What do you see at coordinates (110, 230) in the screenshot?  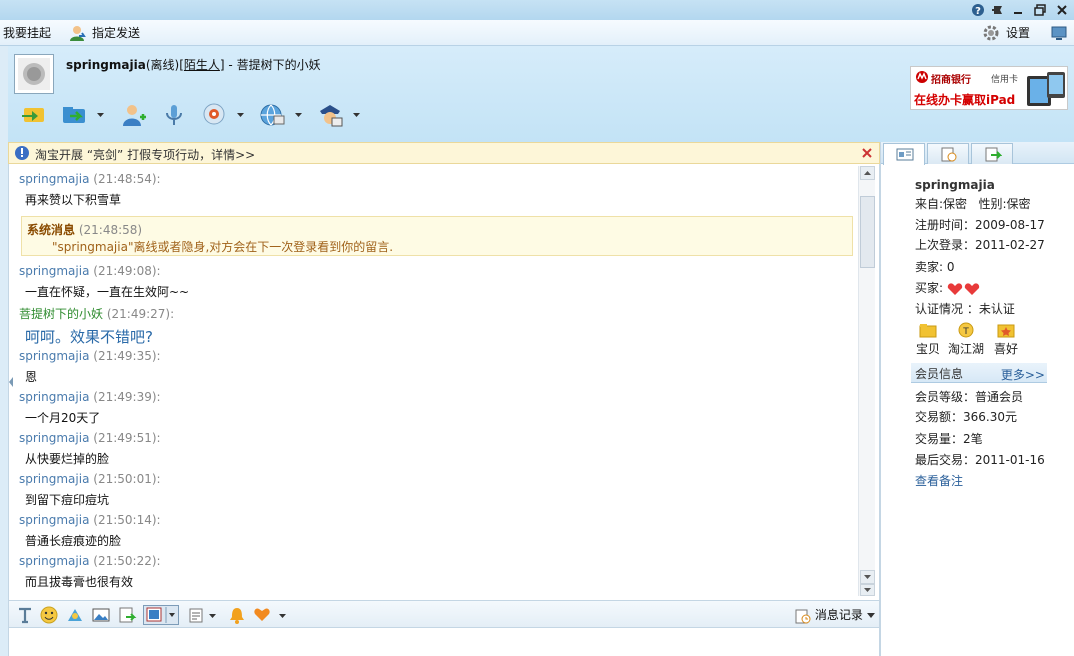 I see `system-message-time: (21:48:58)` at bounding box center [110, 230].